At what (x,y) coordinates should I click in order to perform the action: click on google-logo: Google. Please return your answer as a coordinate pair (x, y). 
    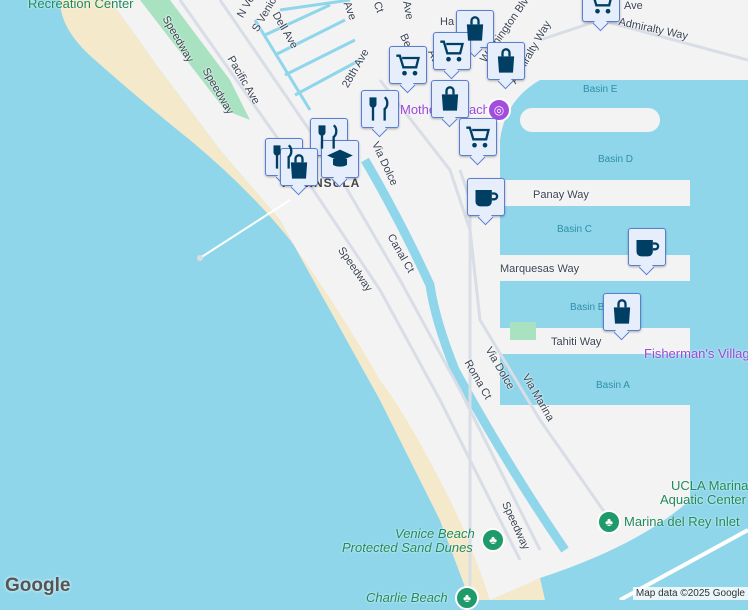
    Looking at the image, I should click on (38, 585).